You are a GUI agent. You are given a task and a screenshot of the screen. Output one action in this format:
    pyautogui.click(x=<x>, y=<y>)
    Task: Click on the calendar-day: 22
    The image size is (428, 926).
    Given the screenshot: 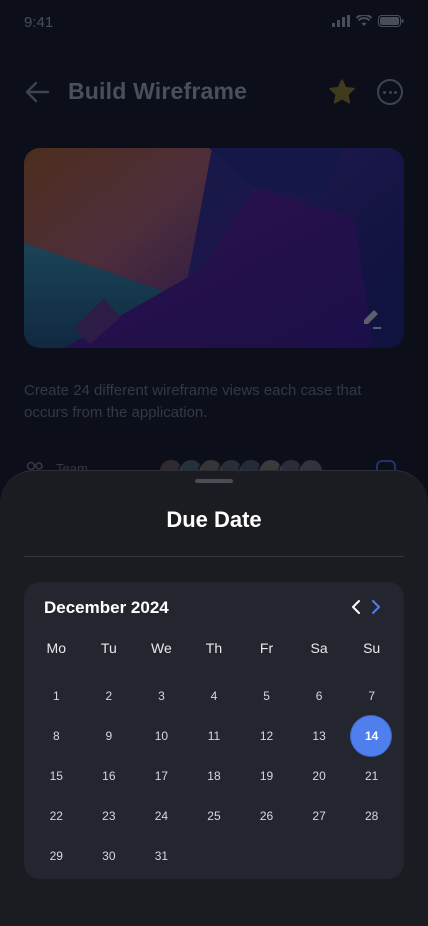 What is the action you would take?
    pyautogui.click(x=56, y=816)
    